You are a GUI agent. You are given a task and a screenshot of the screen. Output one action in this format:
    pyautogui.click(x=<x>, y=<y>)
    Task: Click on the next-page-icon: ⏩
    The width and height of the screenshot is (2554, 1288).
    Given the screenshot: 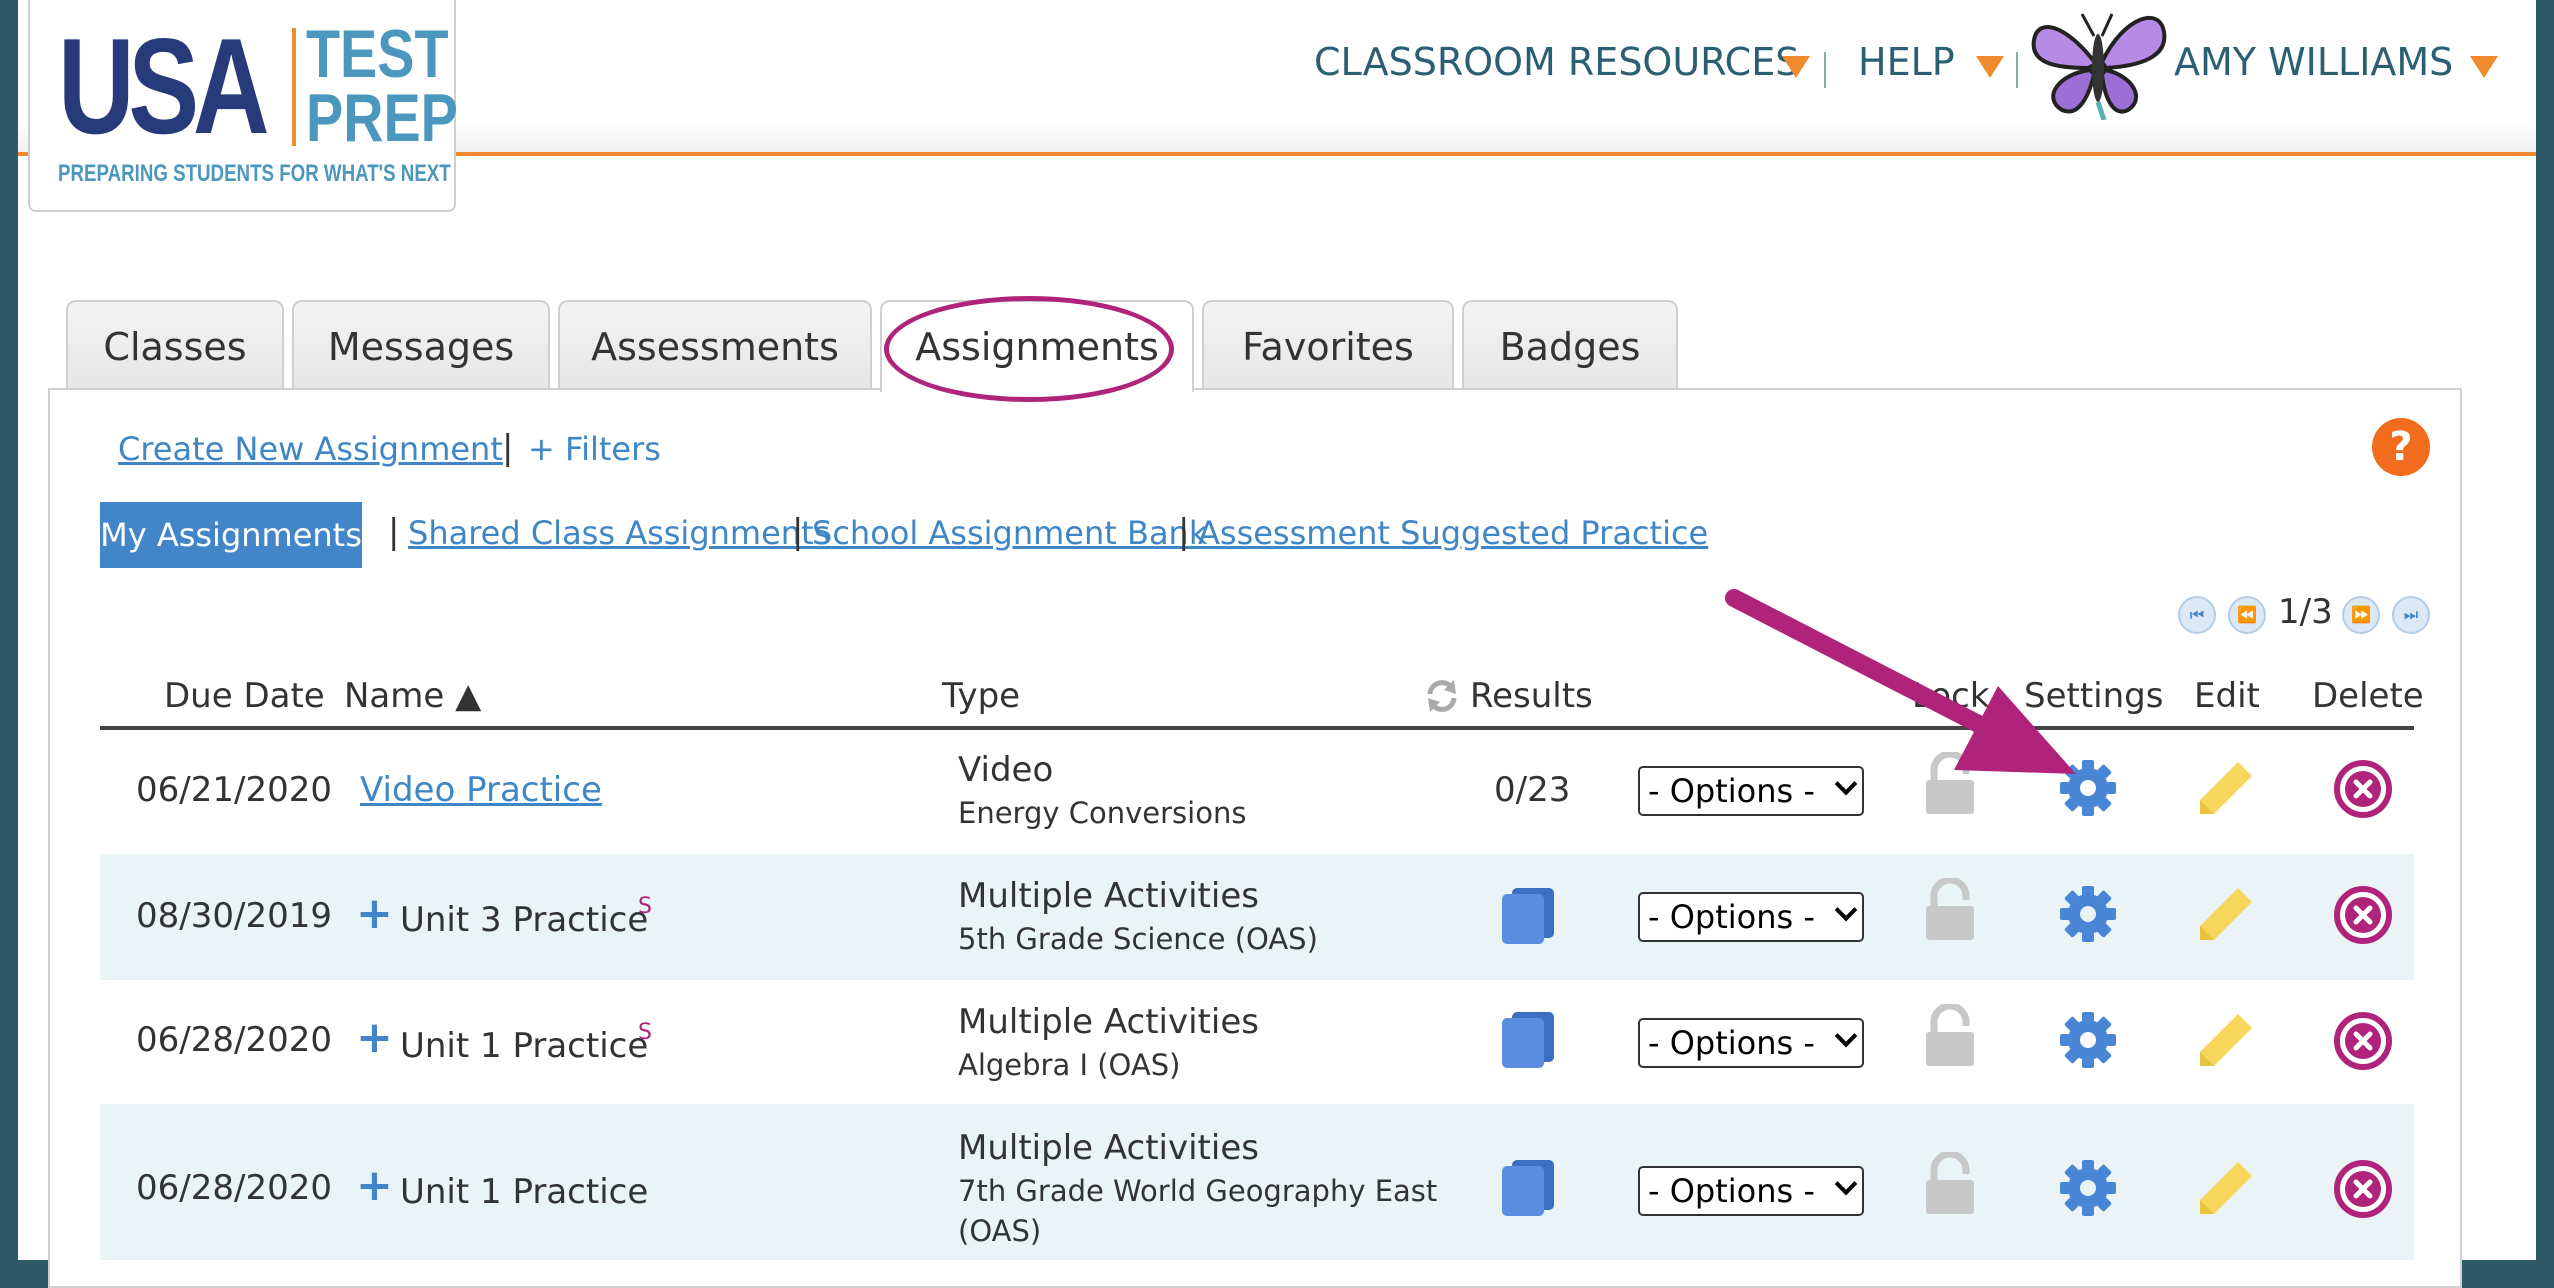 What is the action you would take?
    pyautogui.click(x=2361, y=614)
    